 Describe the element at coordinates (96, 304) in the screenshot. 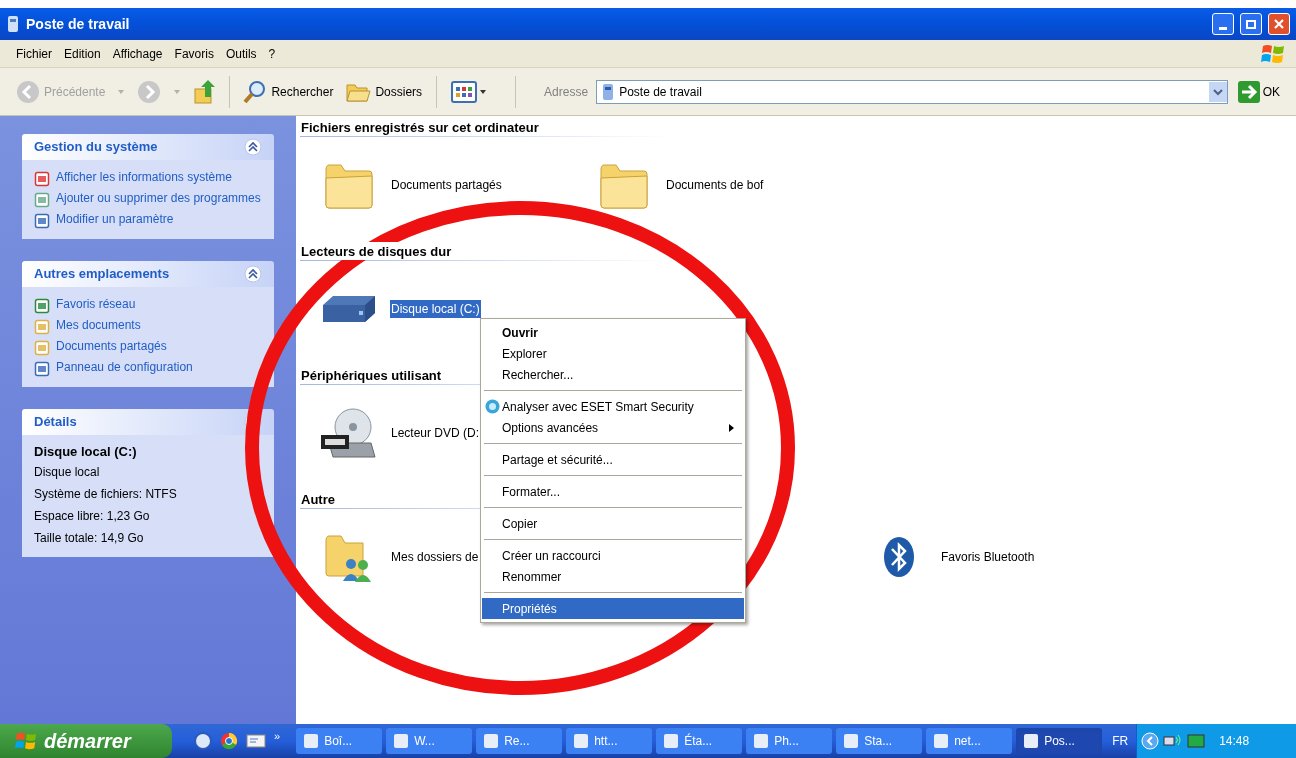

I see `sidebar-link: Favoris réseau` at that location.